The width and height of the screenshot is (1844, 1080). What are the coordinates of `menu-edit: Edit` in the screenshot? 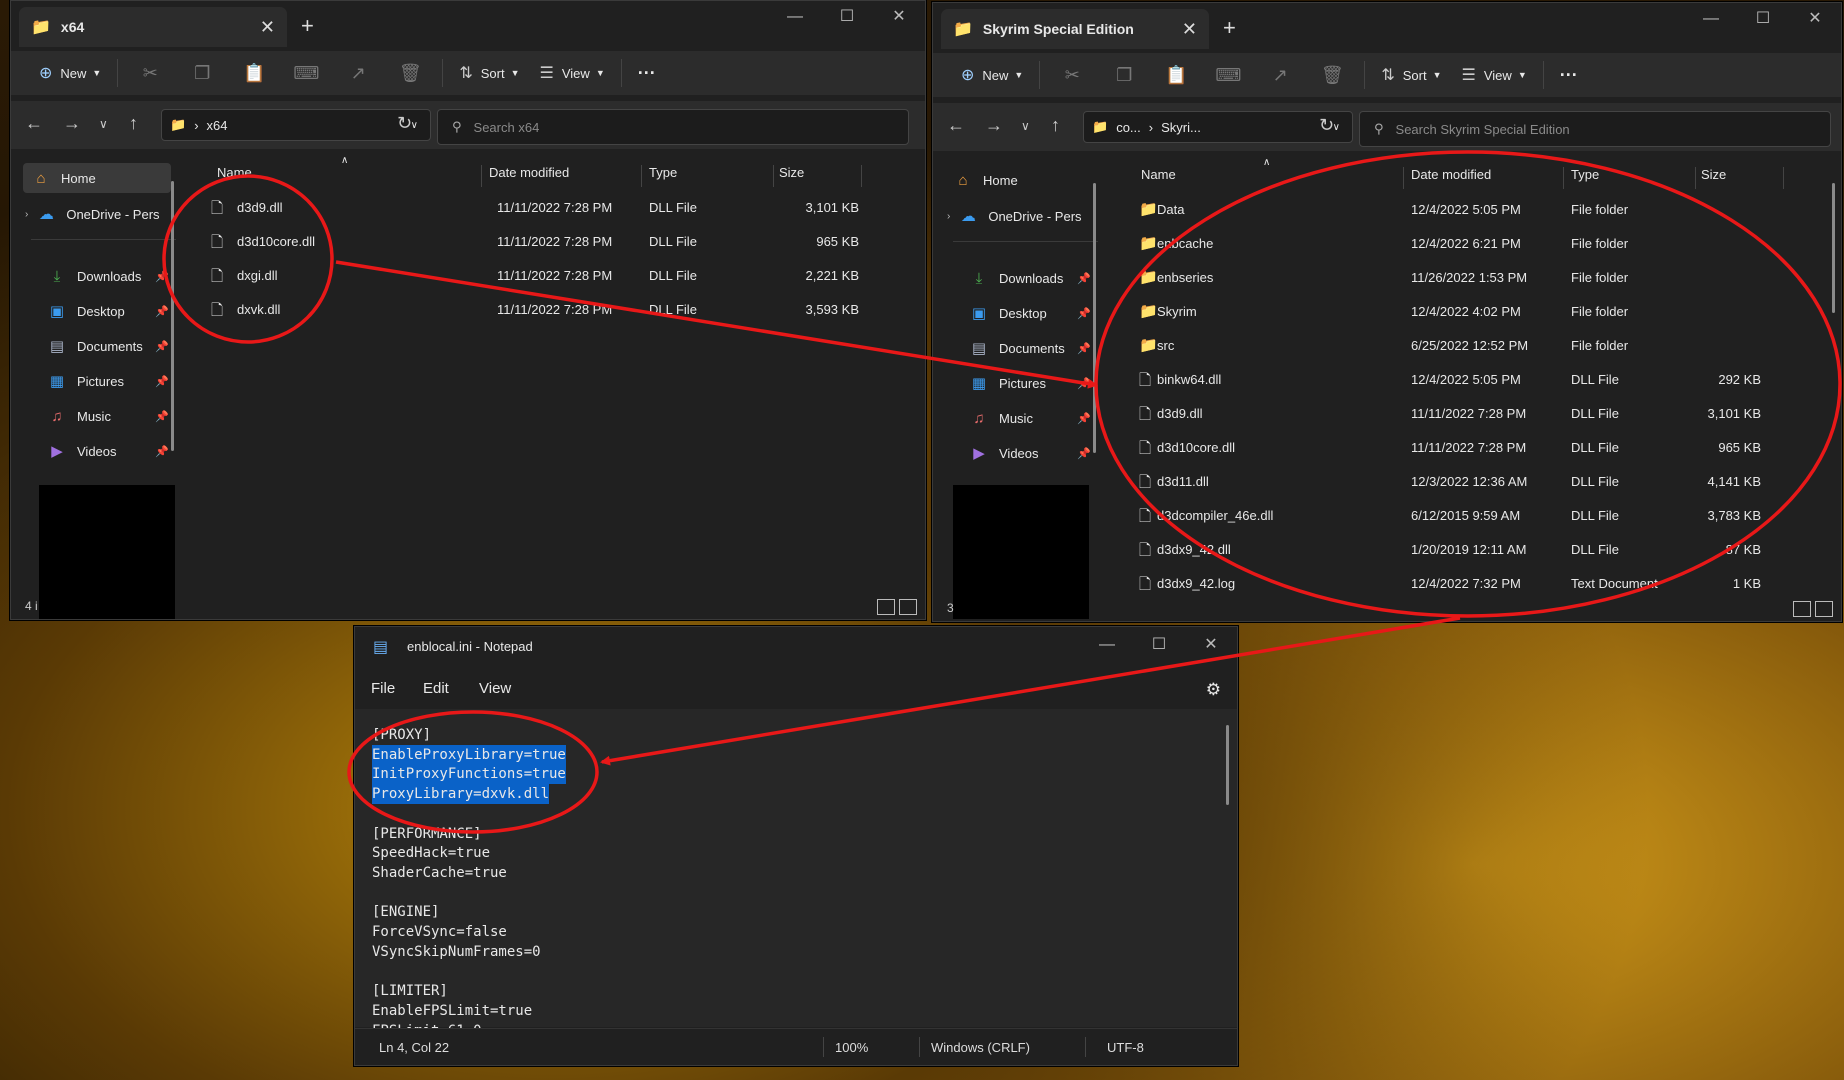 It's located at (436, 688).